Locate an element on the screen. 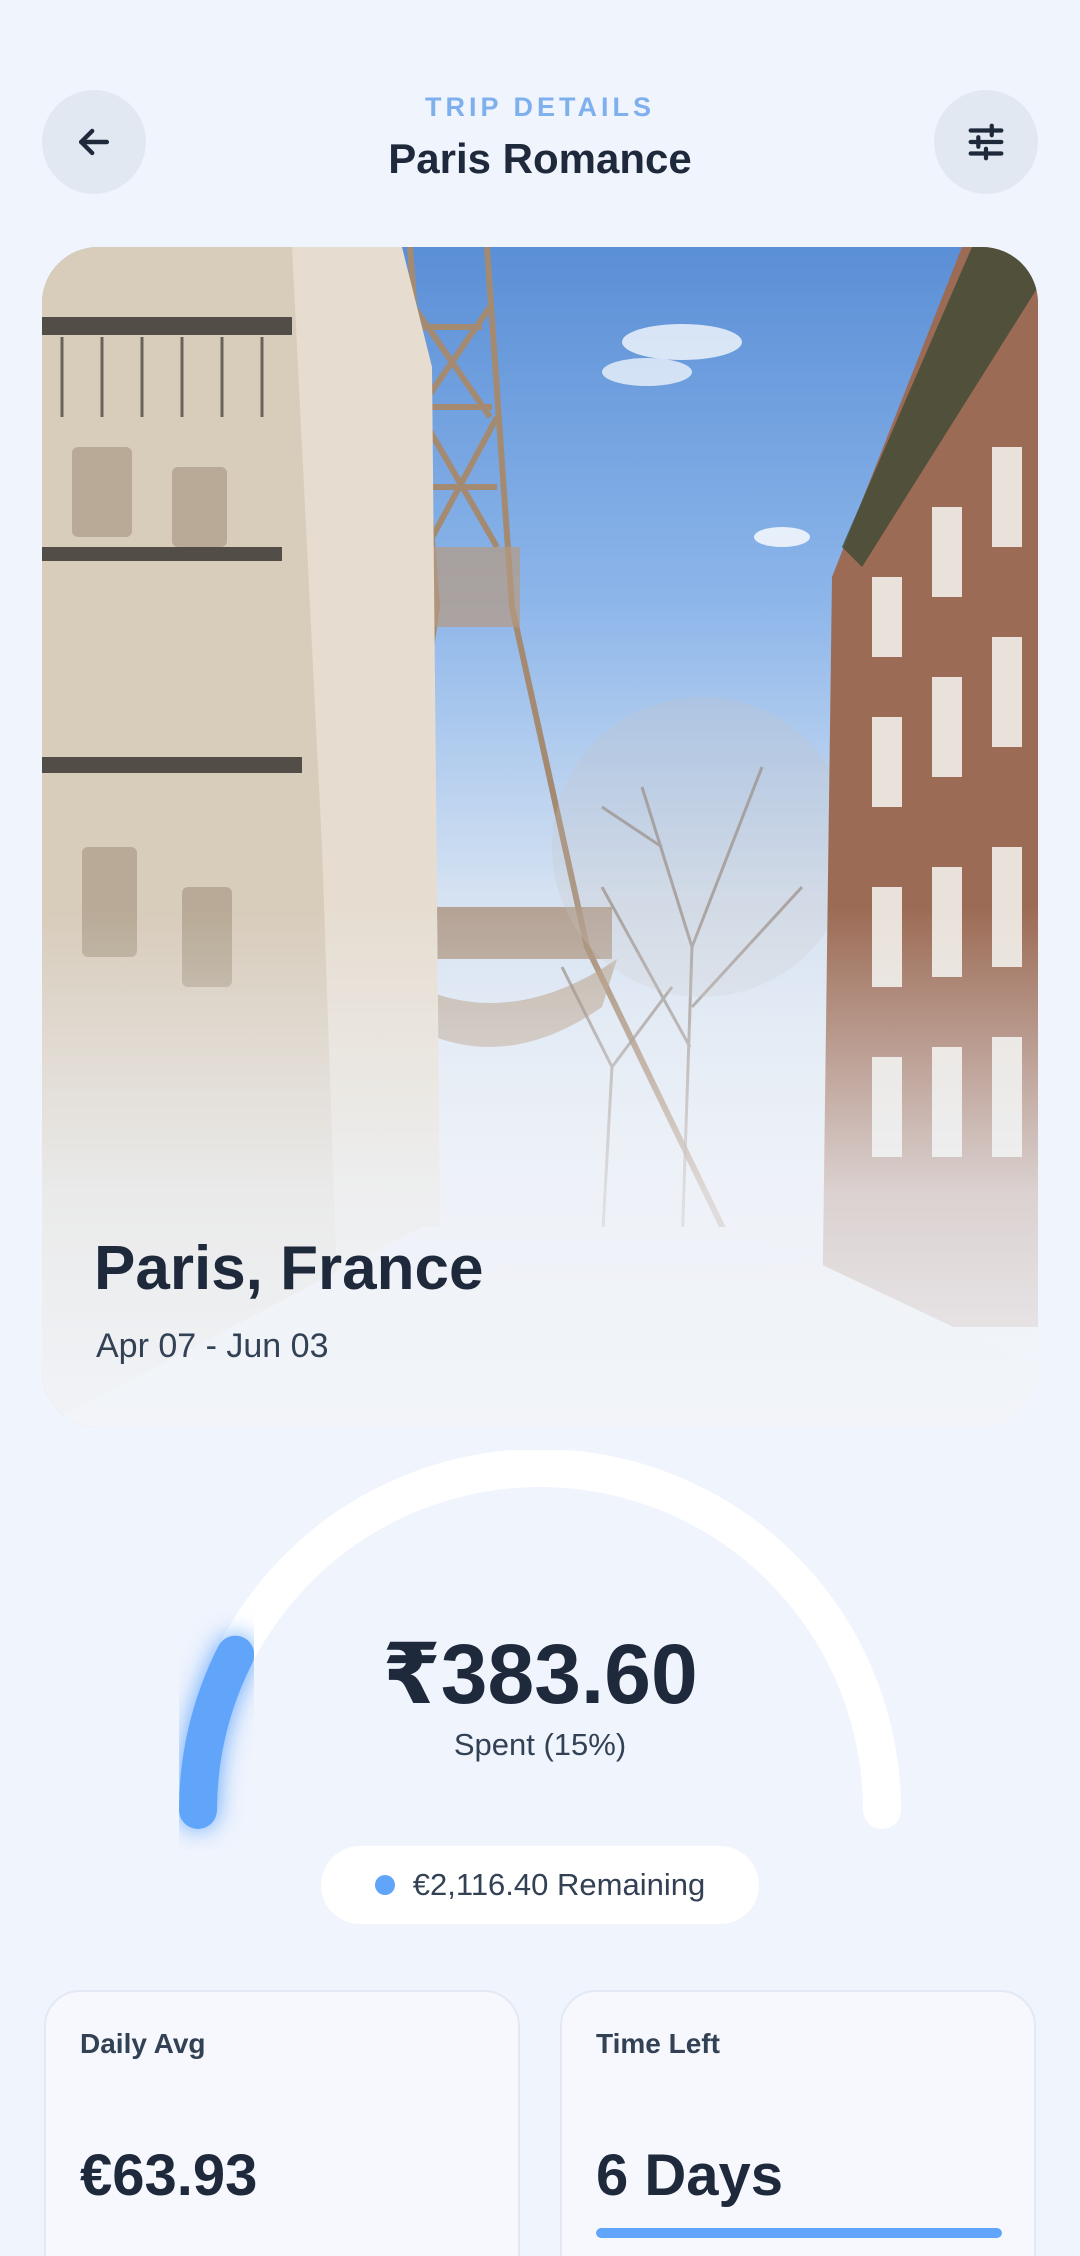  daily-average-card: Daily Avg €63.93 is located at coordinates (282, 2123).